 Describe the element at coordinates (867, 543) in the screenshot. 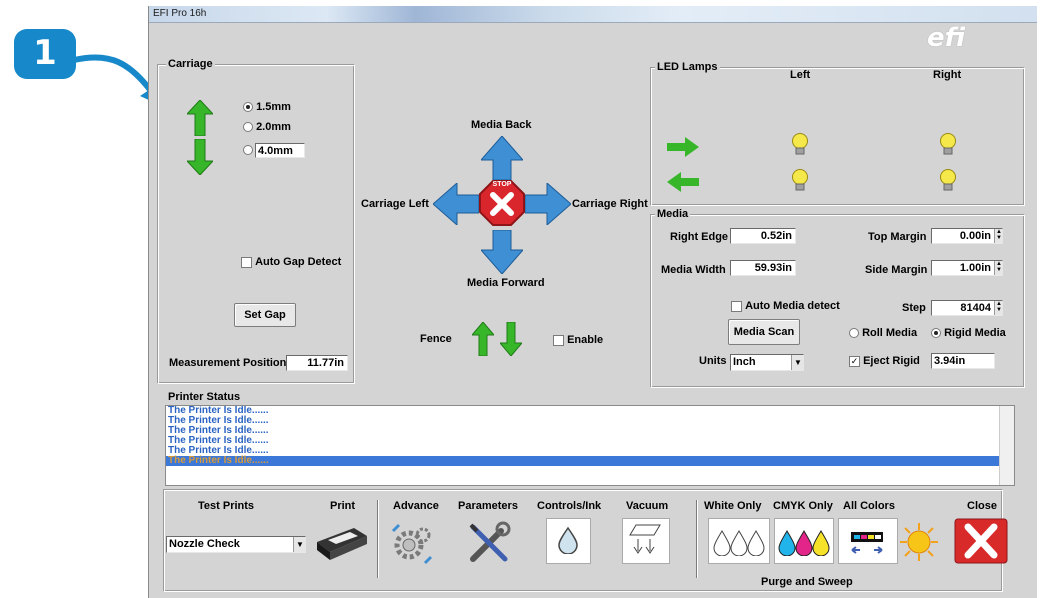

I see `all-colors-icon` at that location.